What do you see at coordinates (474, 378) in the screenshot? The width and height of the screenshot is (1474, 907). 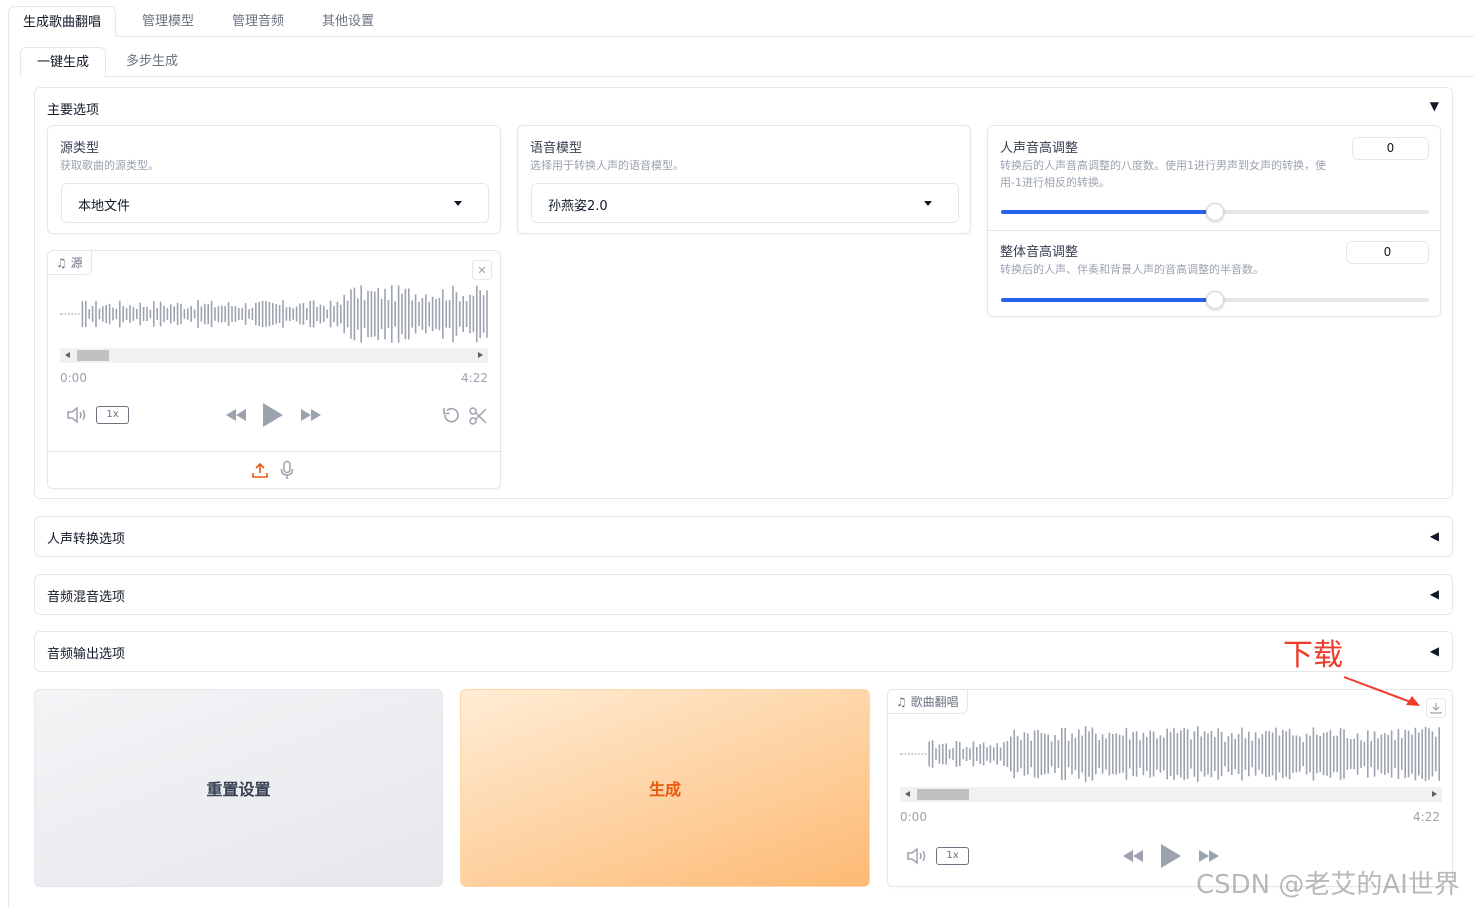 I see `source-time-end: 4:22` at bounding box center [474, 378].